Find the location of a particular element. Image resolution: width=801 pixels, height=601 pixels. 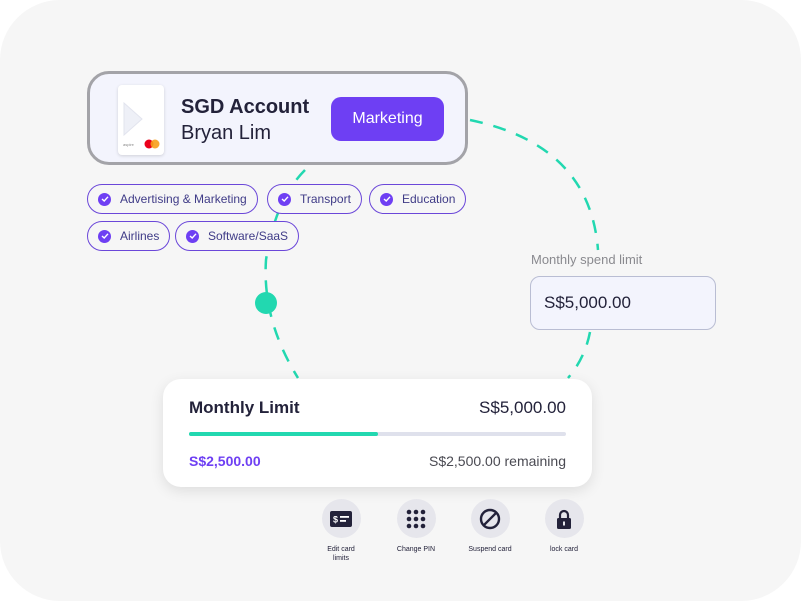

category-chip-airlines: Airlines is located at coordinates (129, 236).